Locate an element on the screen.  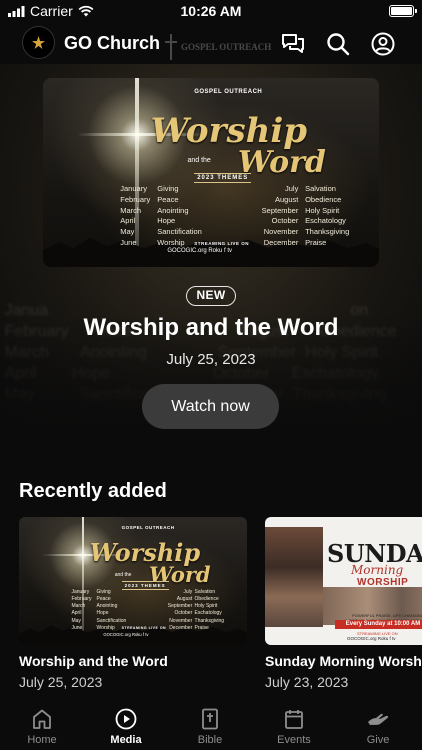
logo-emblem-icon is located at coordinates (38, 42).